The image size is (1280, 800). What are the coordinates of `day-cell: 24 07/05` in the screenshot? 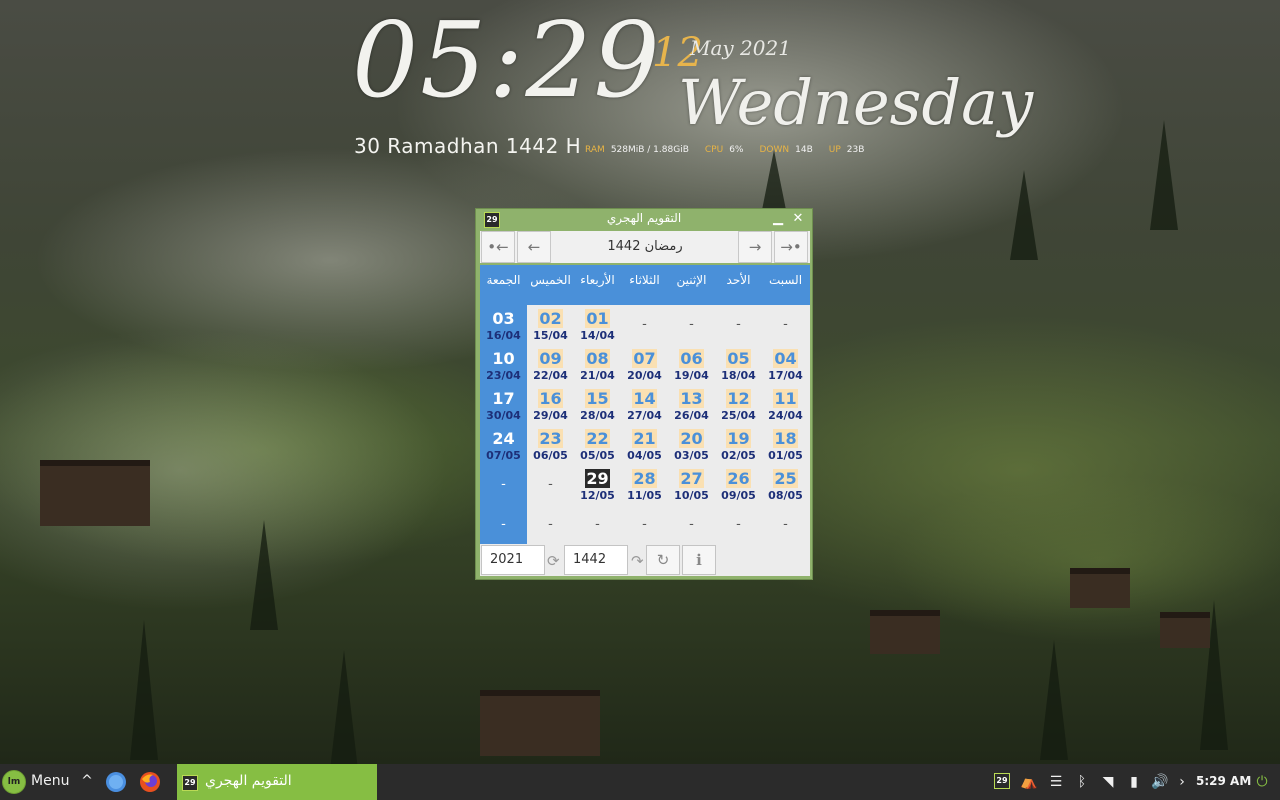 It's located at (503, 445).